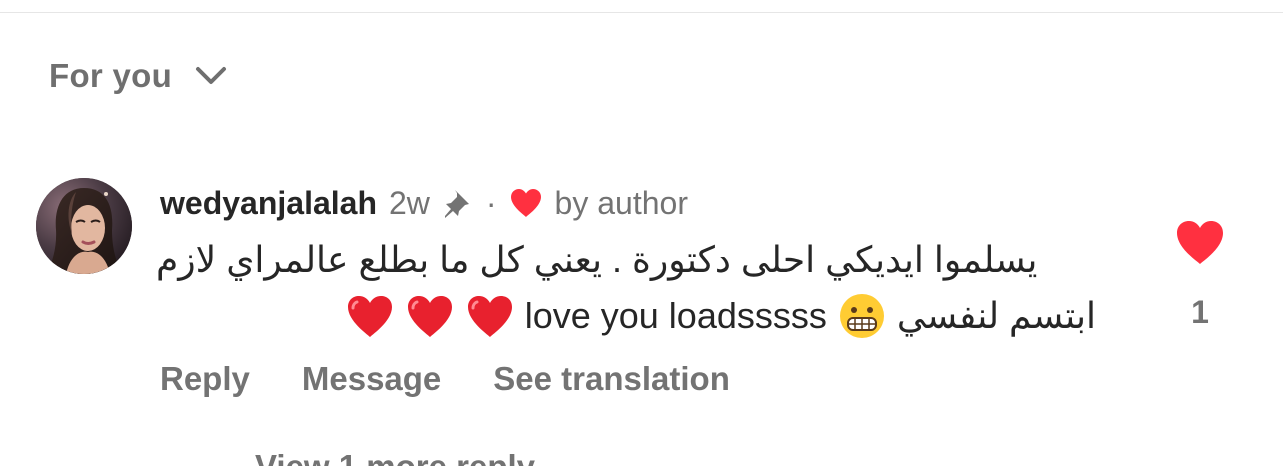  I want to click on like-heart-icon, so click(1200, 242).